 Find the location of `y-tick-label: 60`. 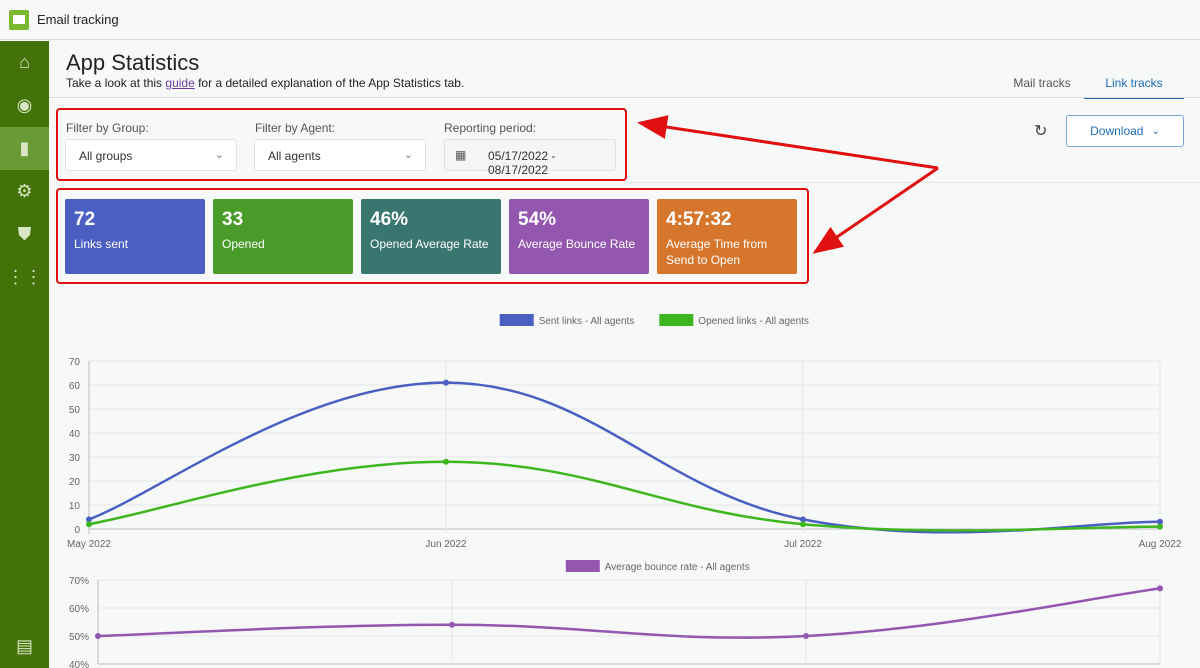

y-tick-label: 60 is located at coordinates (75, 386).